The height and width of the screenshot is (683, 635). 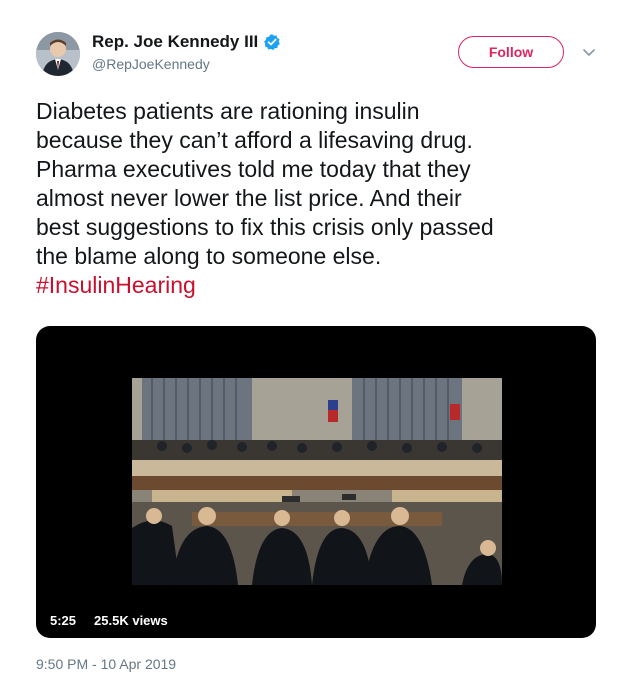 What do you see at coordinates (63, 621) in the screenshot?
I see `video-duration: 5:25` at bounding box center [63, 621].